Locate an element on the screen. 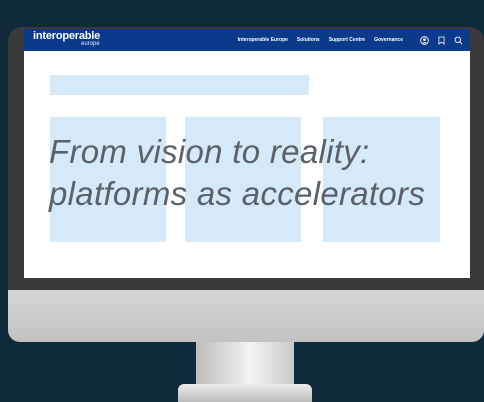  nav-link-governance: Governance is located at coordinates (388, 40).